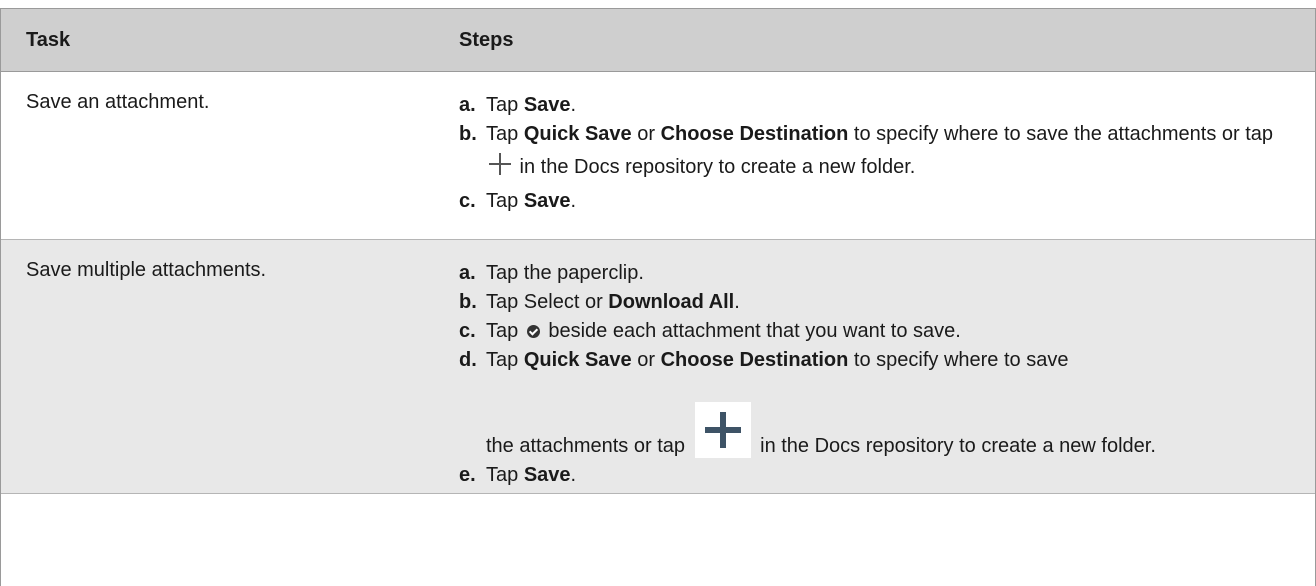 The height and width of the screenshot is (586, 1316). I want to click on step-item: a. Tap Save., so click(887, 105).